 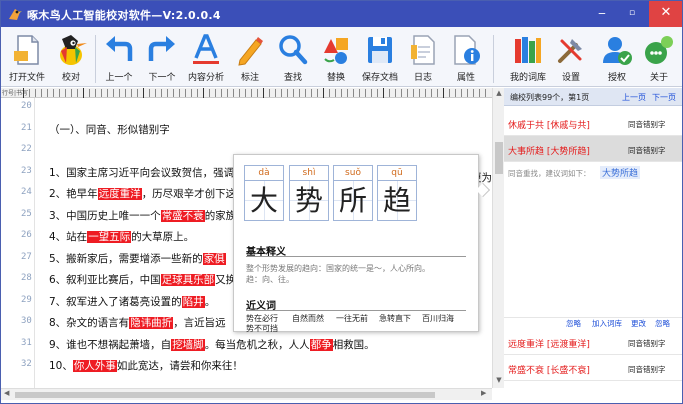 I want to click on text-line: 8、杂文的语言有隐讳曲折，言近旨远, so click(x=137, y=322).